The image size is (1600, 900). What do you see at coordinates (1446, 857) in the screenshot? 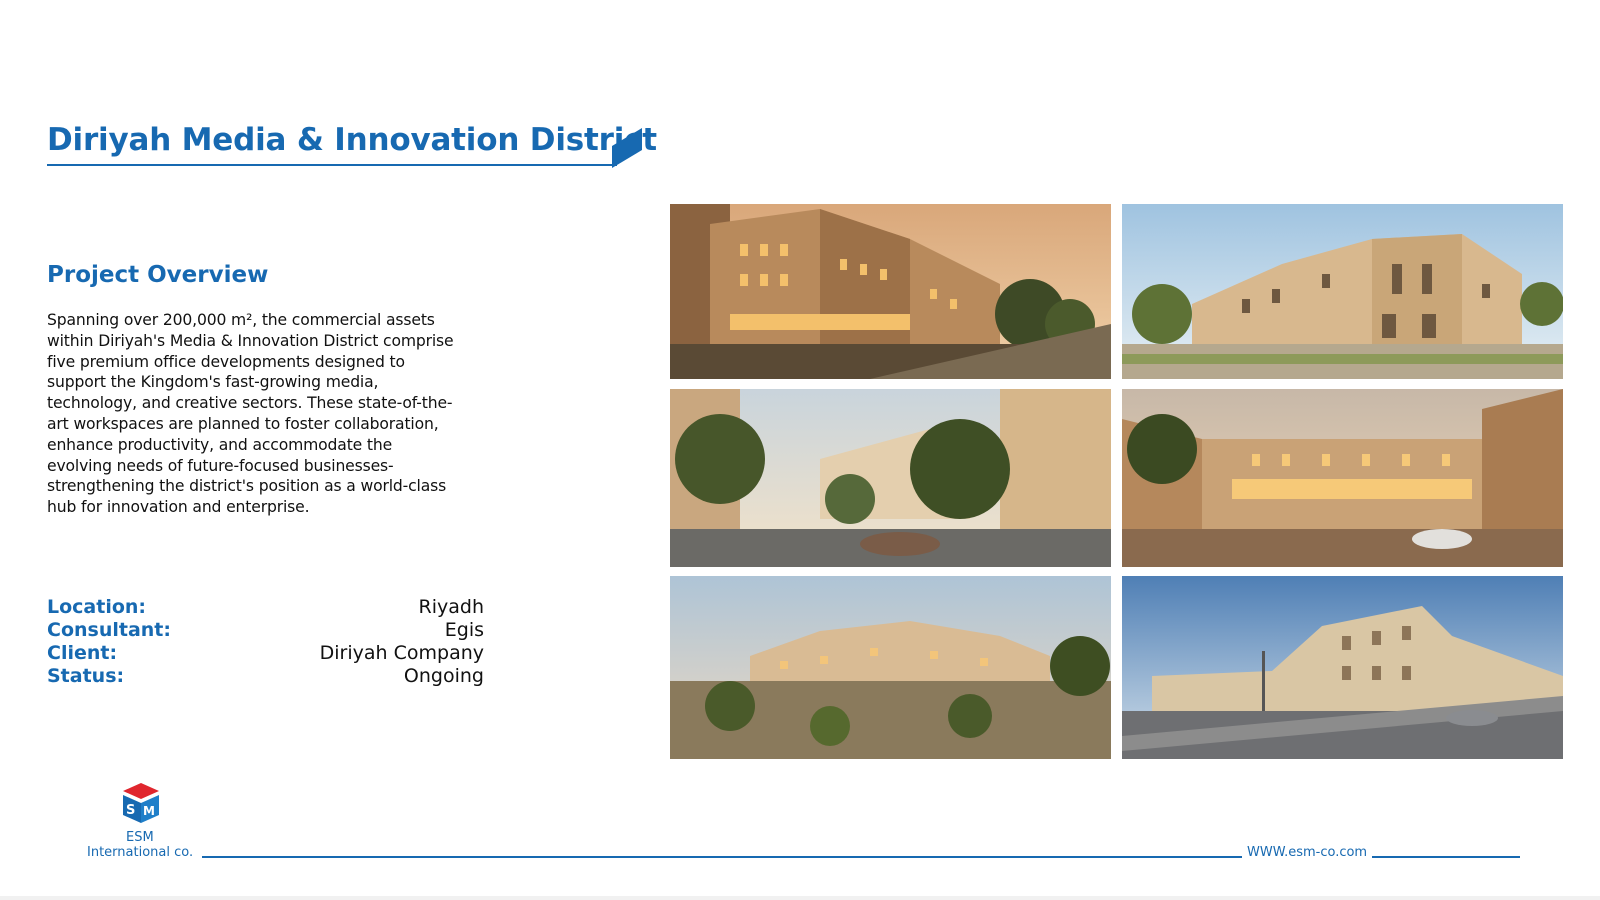
I see `footer-divider-right` at bounding box center [1446, 857].